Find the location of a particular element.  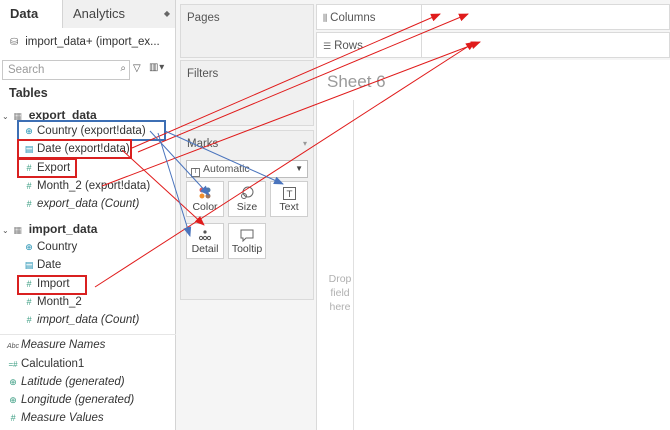

mark-type-select: T Automatic ▼ is located at coordinates (247, 169).